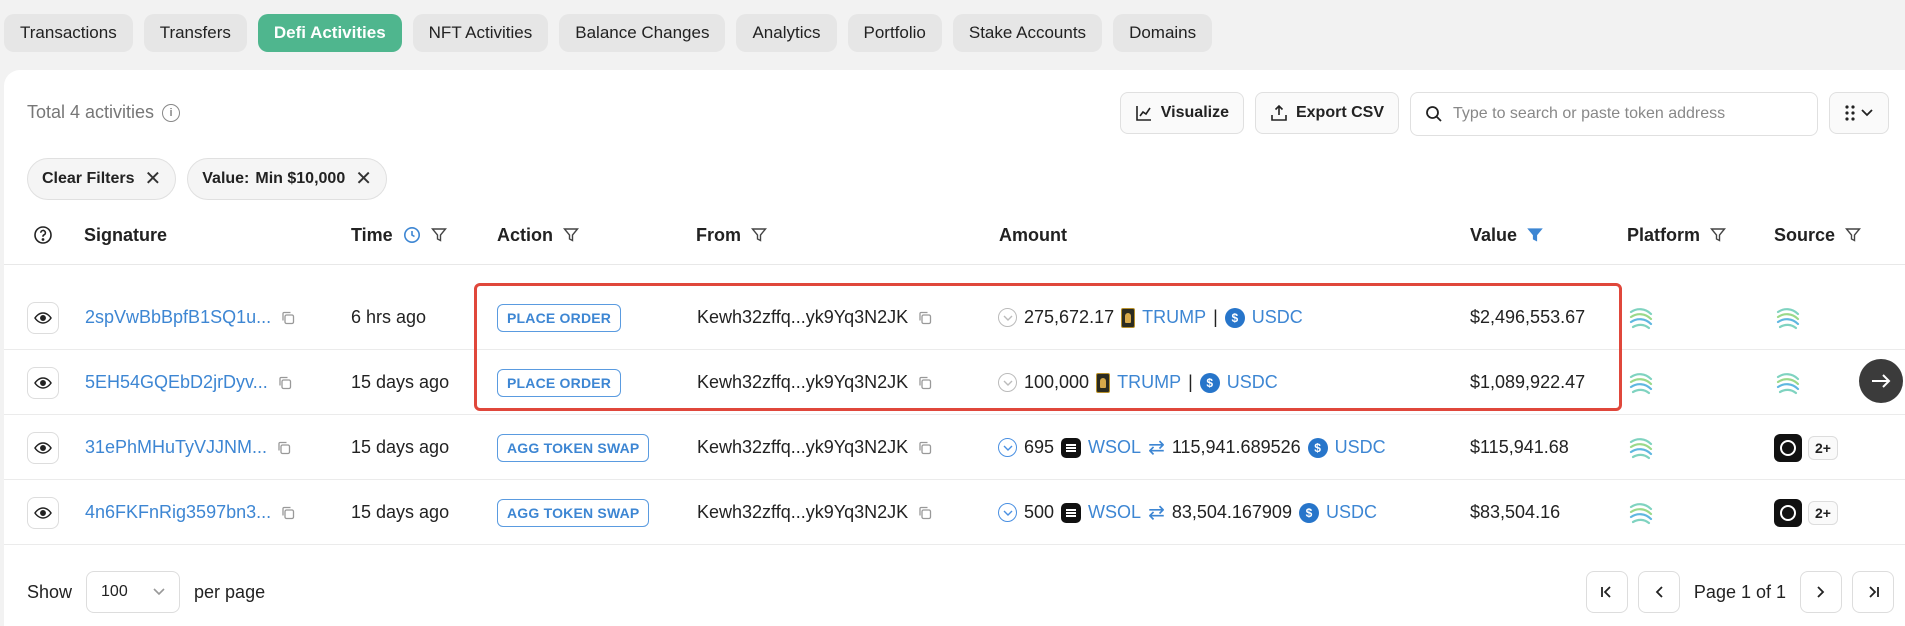 Image resolution: width=1905 pixels, height=626 pixels. I want to click on prev-page-button, so click(1658, 592).